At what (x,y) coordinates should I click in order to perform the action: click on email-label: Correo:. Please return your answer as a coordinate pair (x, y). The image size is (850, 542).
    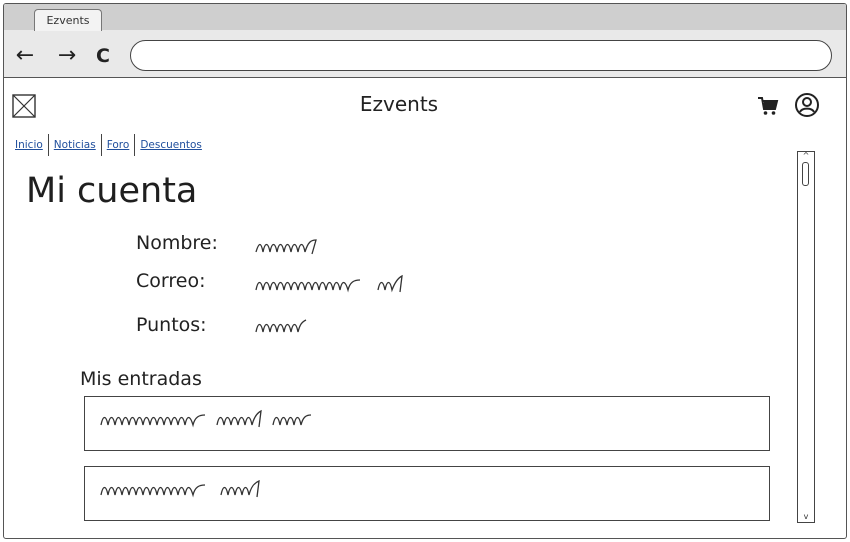
    Looking at the image, I should click on (171, 281).